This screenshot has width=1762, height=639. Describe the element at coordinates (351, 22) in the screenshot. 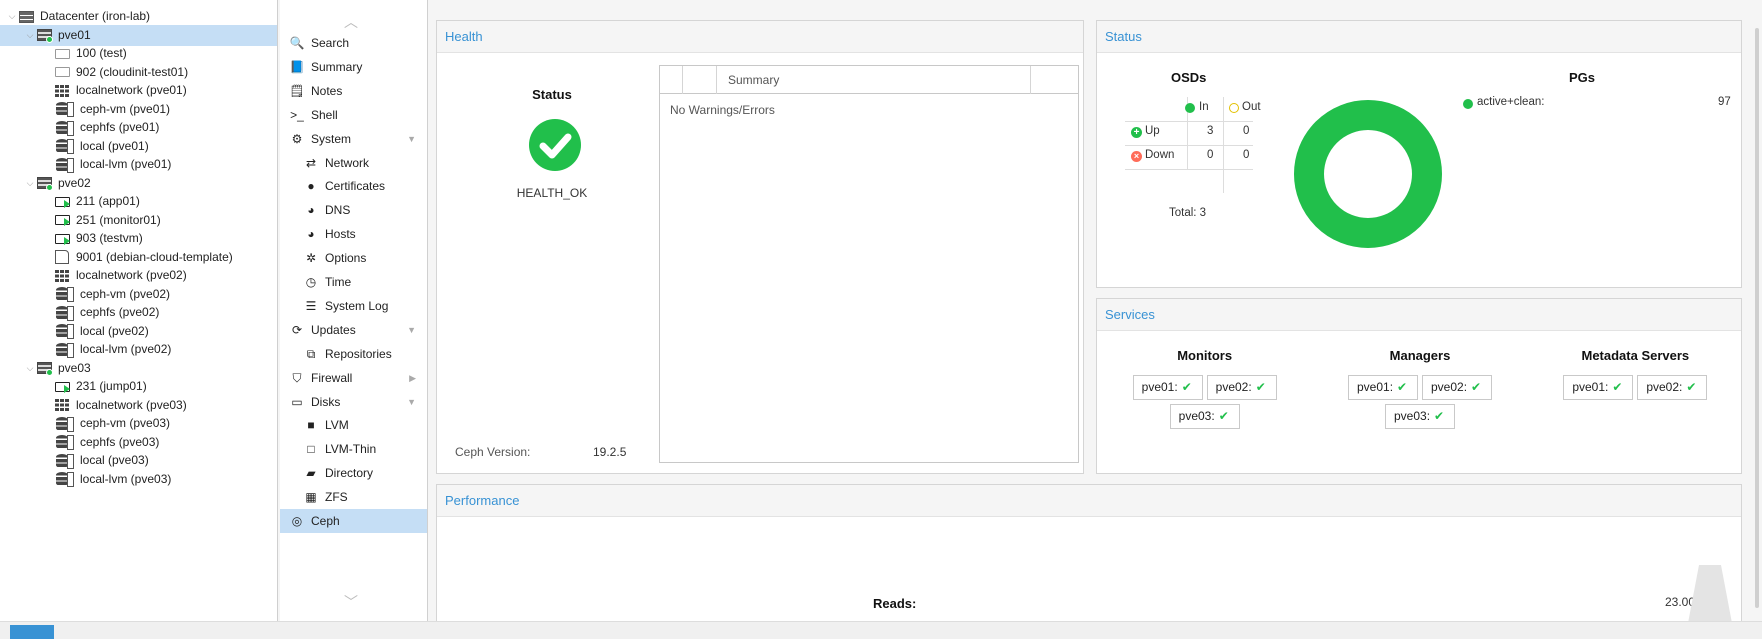

I see `scroll-up-icon: ︿` at that location.